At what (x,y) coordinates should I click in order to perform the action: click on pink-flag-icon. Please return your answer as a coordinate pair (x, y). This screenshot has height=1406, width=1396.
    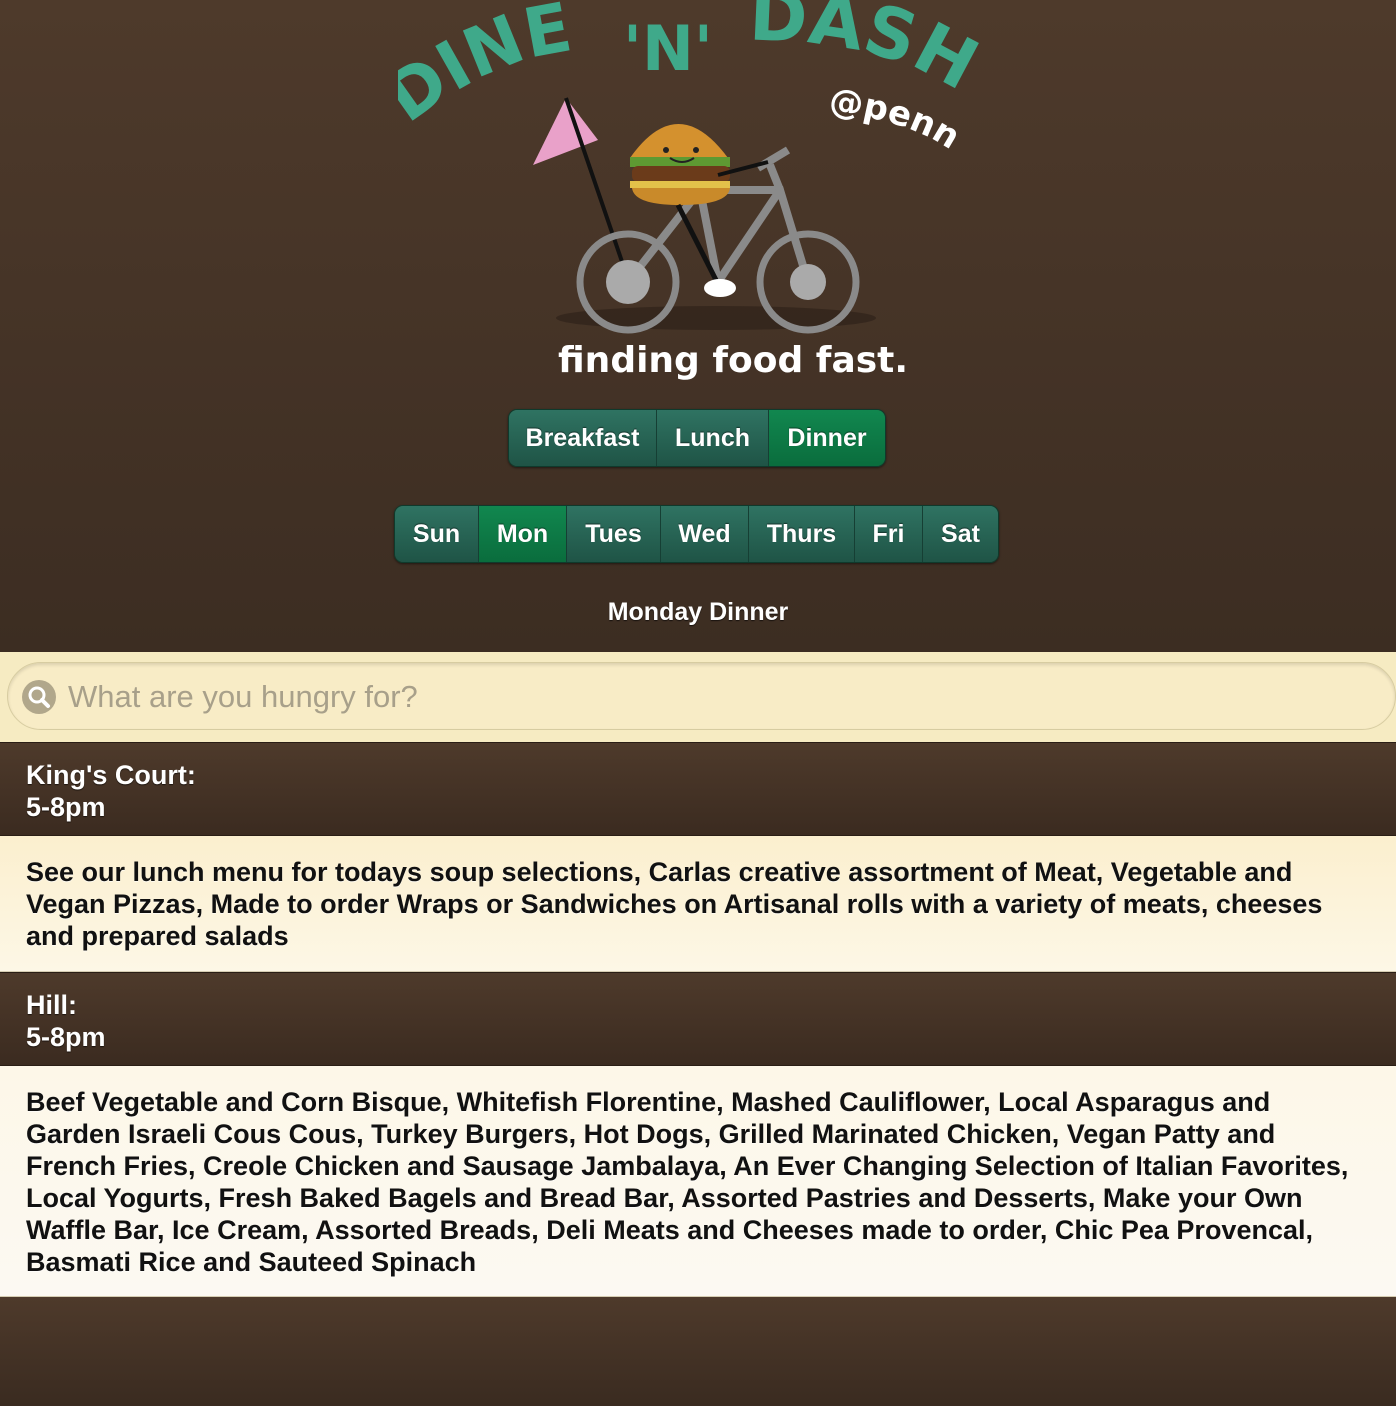
    Looking at the image, I should click on (565, 131).